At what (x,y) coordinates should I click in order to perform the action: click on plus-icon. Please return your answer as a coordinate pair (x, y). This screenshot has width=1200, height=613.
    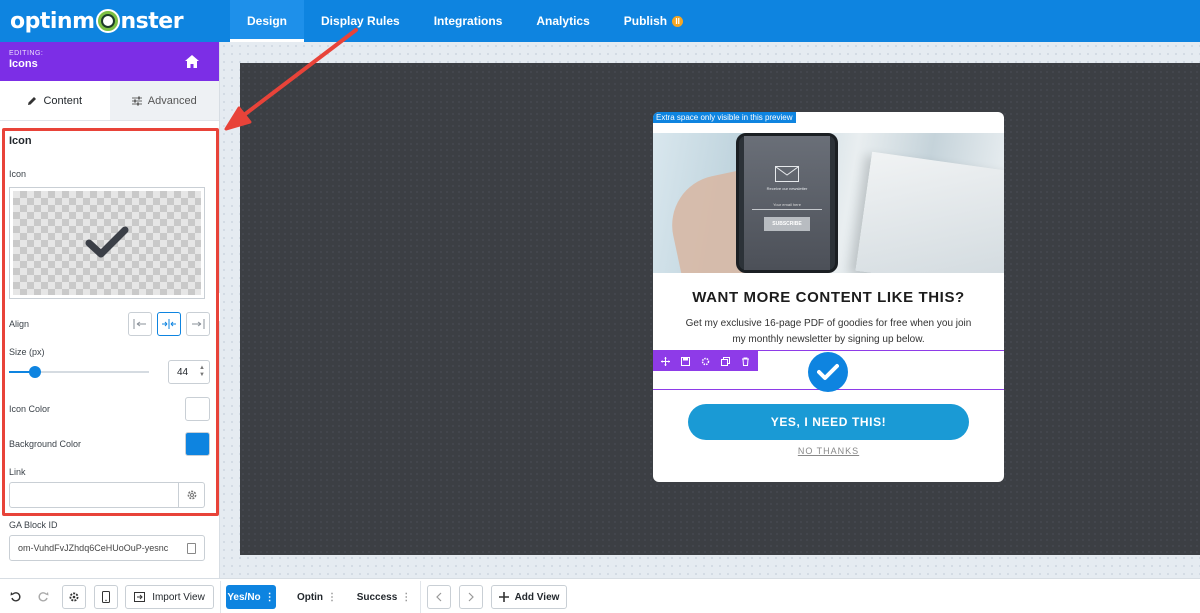
    Looking at the image, I should click on (503, 597).